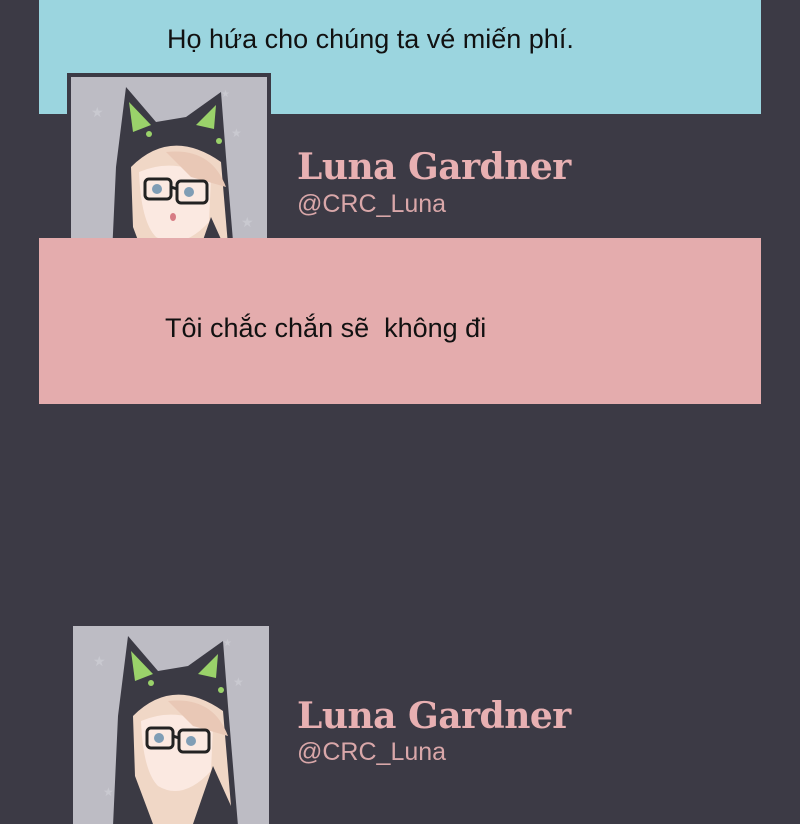 This screenshot has height=824, width=800. I want to click on message-text: Họ hứa cho chúng ta vé miến phí., so click(370, 39).